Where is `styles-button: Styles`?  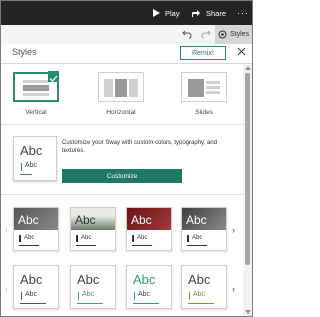 styles-button: Styles is located at coordinates (233, 34).